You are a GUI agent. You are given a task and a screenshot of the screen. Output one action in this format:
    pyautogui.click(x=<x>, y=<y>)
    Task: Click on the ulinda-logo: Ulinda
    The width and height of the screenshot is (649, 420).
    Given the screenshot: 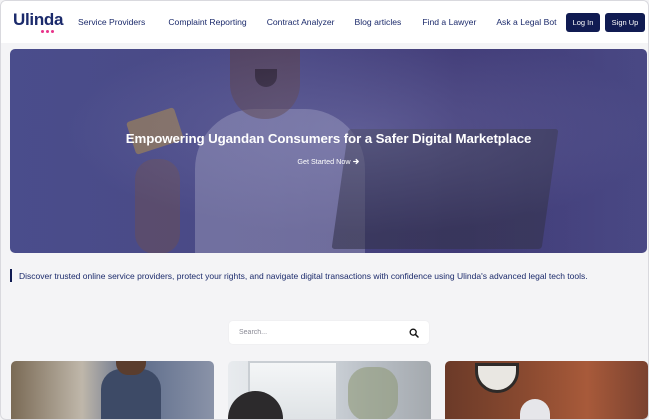 What is the action you would take?
    pyautogui.click(x=38, y=23)
    